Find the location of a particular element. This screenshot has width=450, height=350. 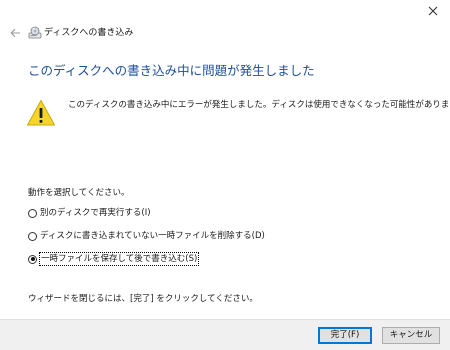

window-title: ディスクへの書き込み is located at coordinates (89, 33).